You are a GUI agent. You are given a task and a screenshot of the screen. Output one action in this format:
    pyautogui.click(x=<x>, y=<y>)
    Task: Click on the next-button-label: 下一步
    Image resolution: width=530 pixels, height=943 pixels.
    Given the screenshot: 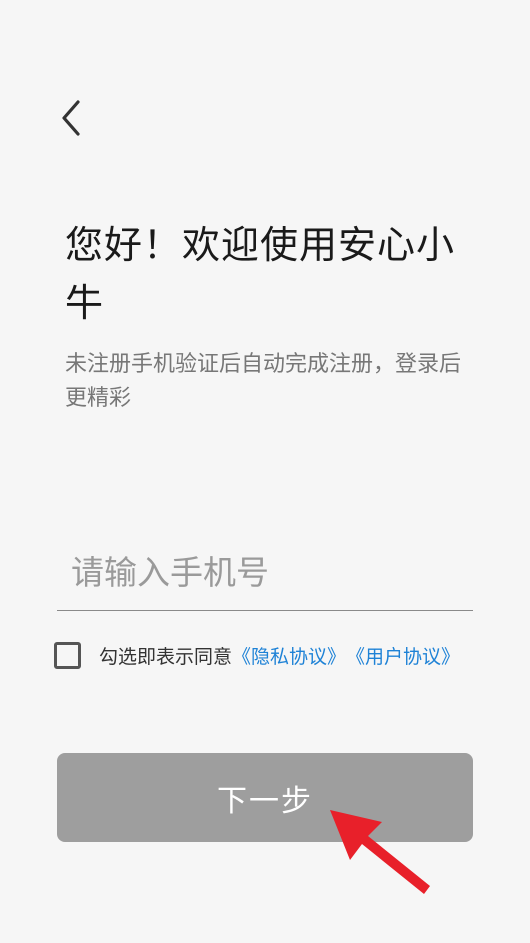 What is the action you would take?
    pyautogui.click(x=265, y=801)
    